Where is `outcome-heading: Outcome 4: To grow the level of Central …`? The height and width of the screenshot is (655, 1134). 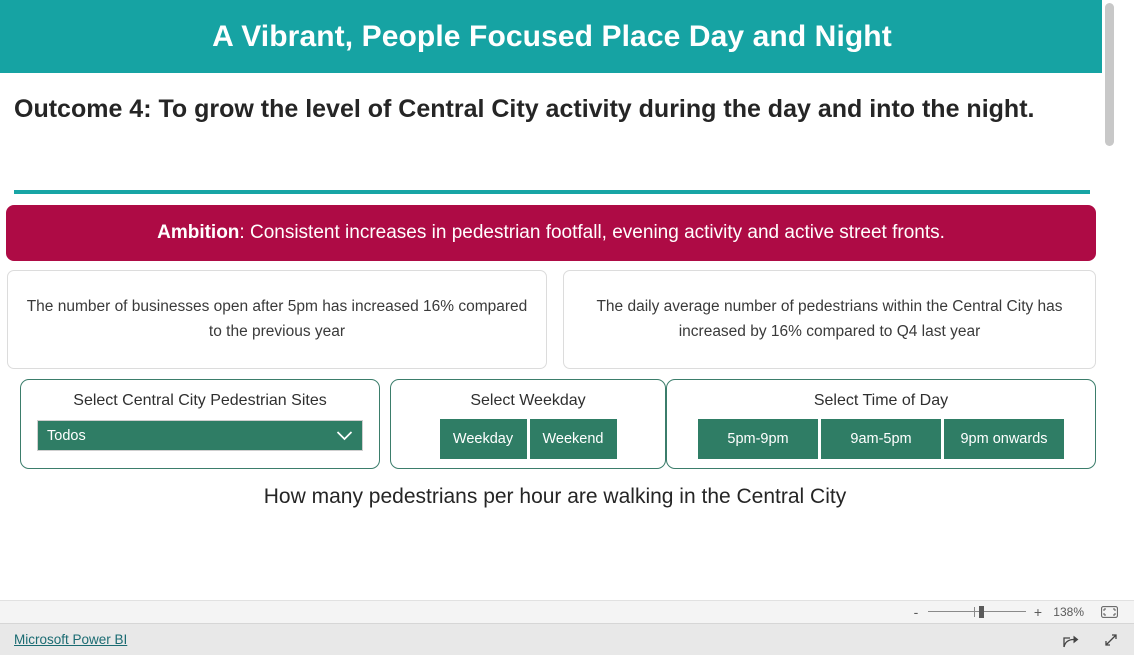 outcome-heading: Outcome 4: To grow the level of Central … is located at coordinates (524, 109).